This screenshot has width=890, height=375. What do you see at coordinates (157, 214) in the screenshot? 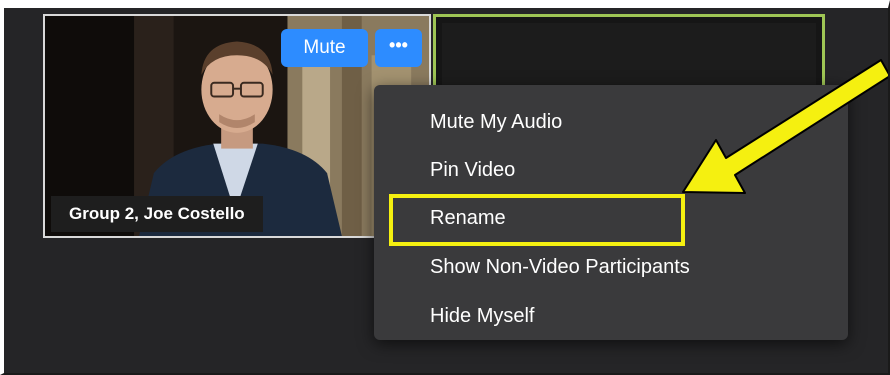
I see `participant-name-label: Group 2, Joe Costello` at bounding box center [157, 214].